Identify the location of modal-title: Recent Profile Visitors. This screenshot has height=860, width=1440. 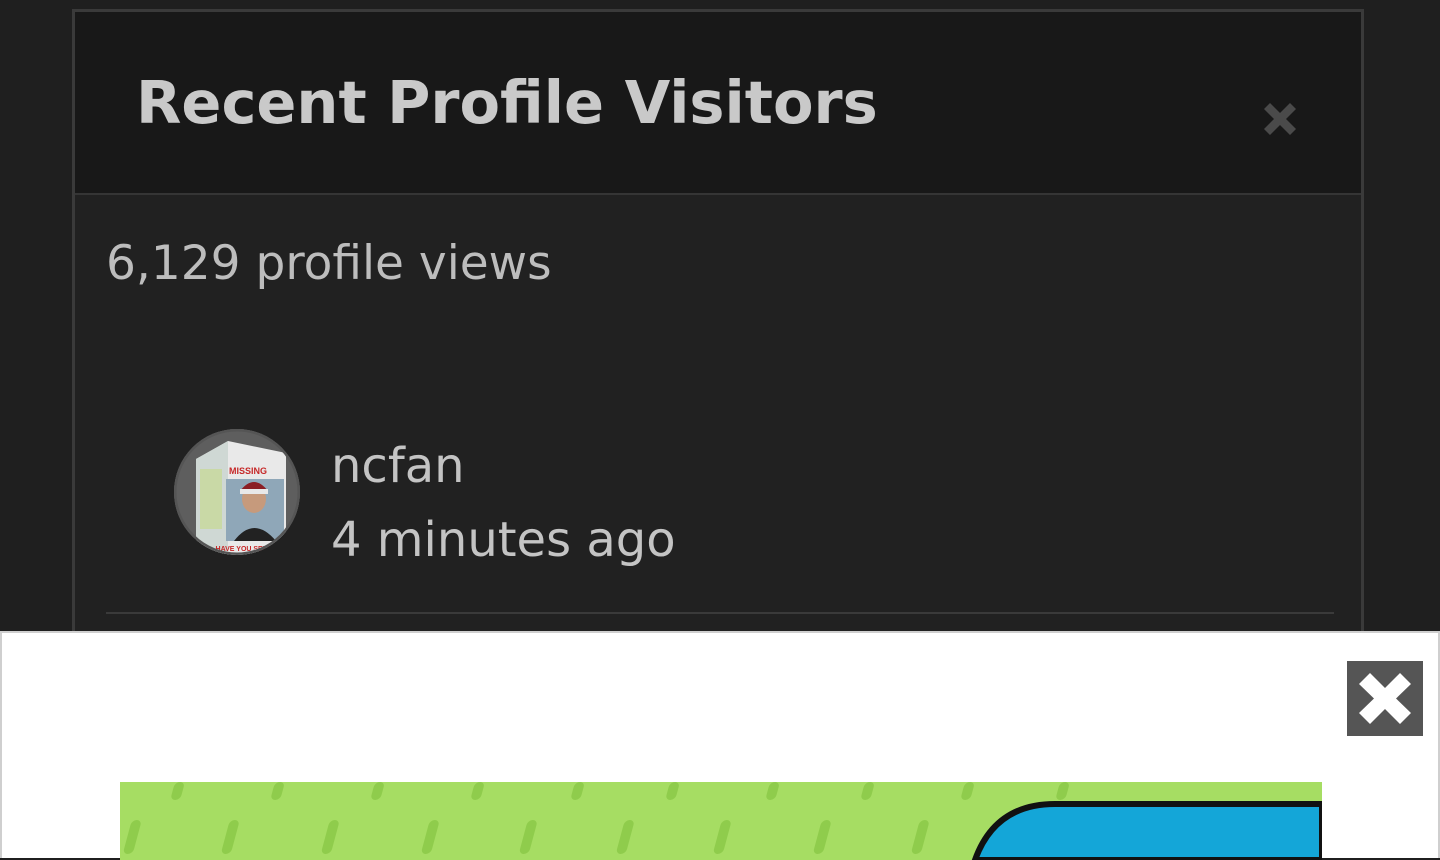
(507, 102).